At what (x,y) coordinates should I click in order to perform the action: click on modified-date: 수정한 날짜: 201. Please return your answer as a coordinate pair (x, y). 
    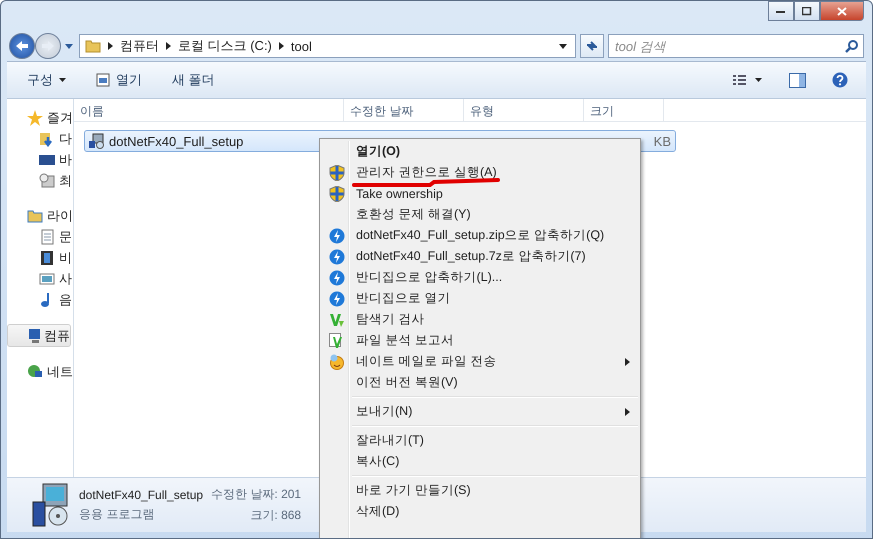
    Looking at the image, I should click on (256, 494).